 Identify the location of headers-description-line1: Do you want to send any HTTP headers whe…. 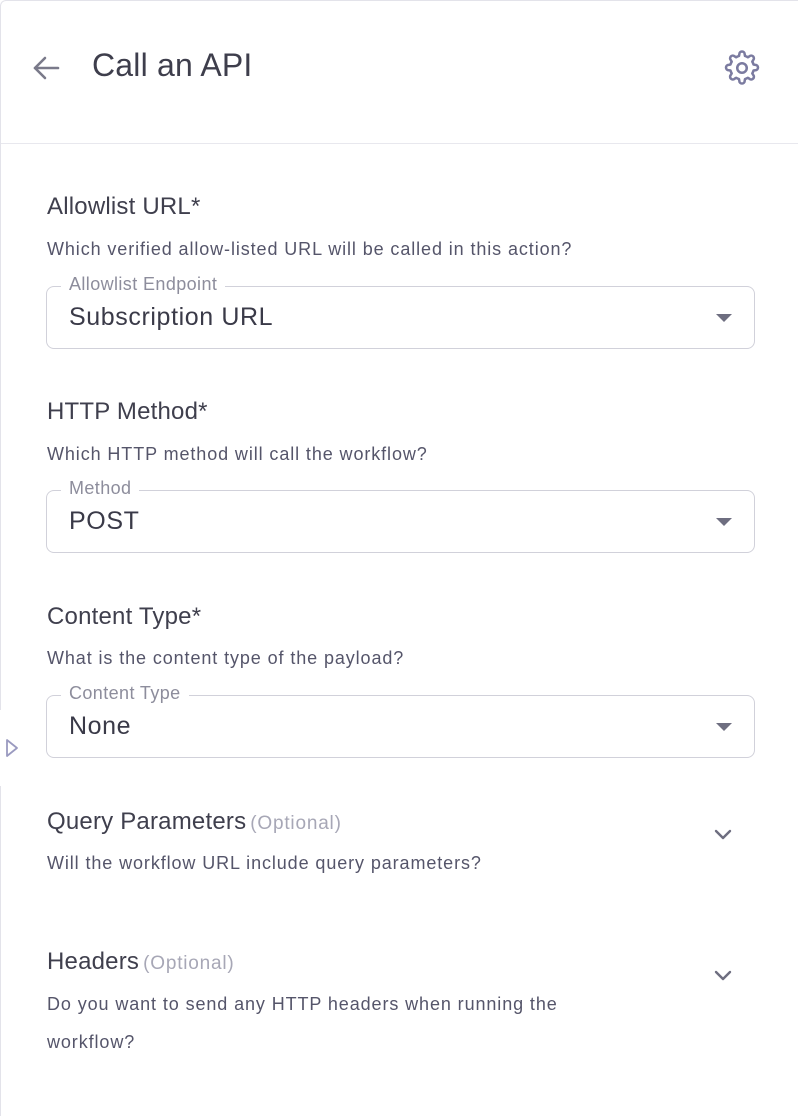
(302, 1004).